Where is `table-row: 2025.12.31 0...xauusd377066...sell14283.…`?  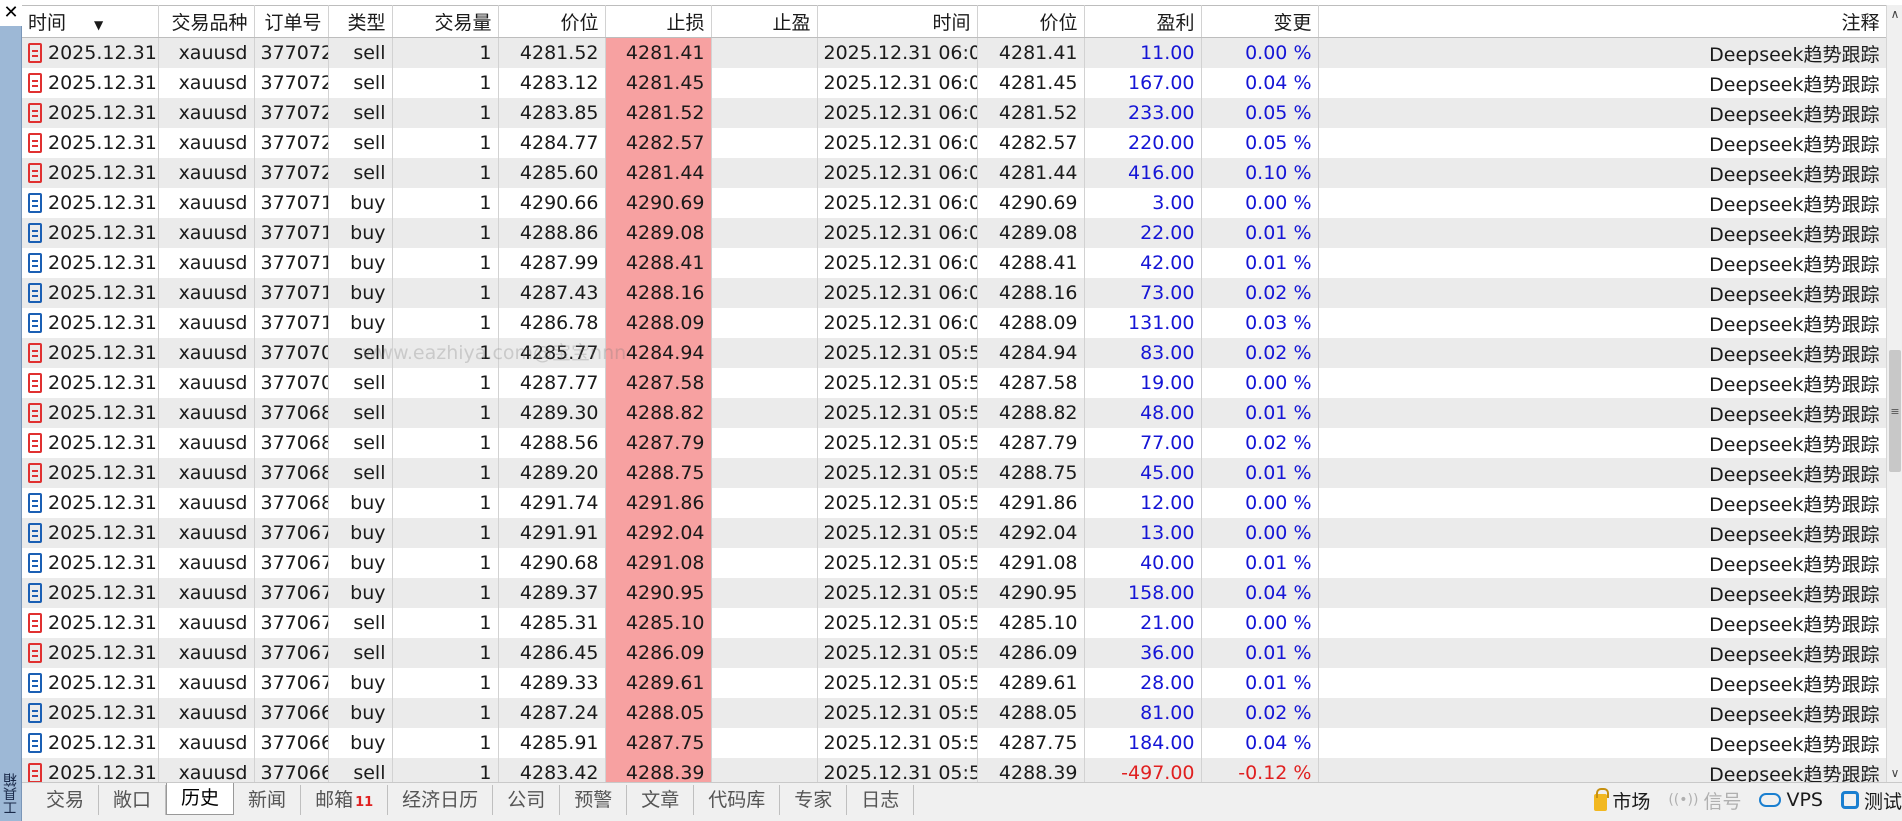
table-row: 2025.12.31 0...xauusd377066...sell14283.… is located at coordinates (954, 770).